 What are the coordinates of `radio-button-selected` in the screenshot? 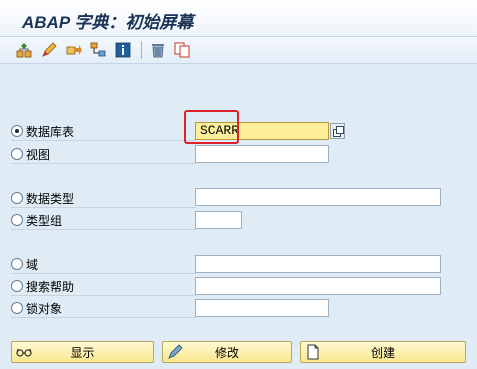 It's located at (17, 131).